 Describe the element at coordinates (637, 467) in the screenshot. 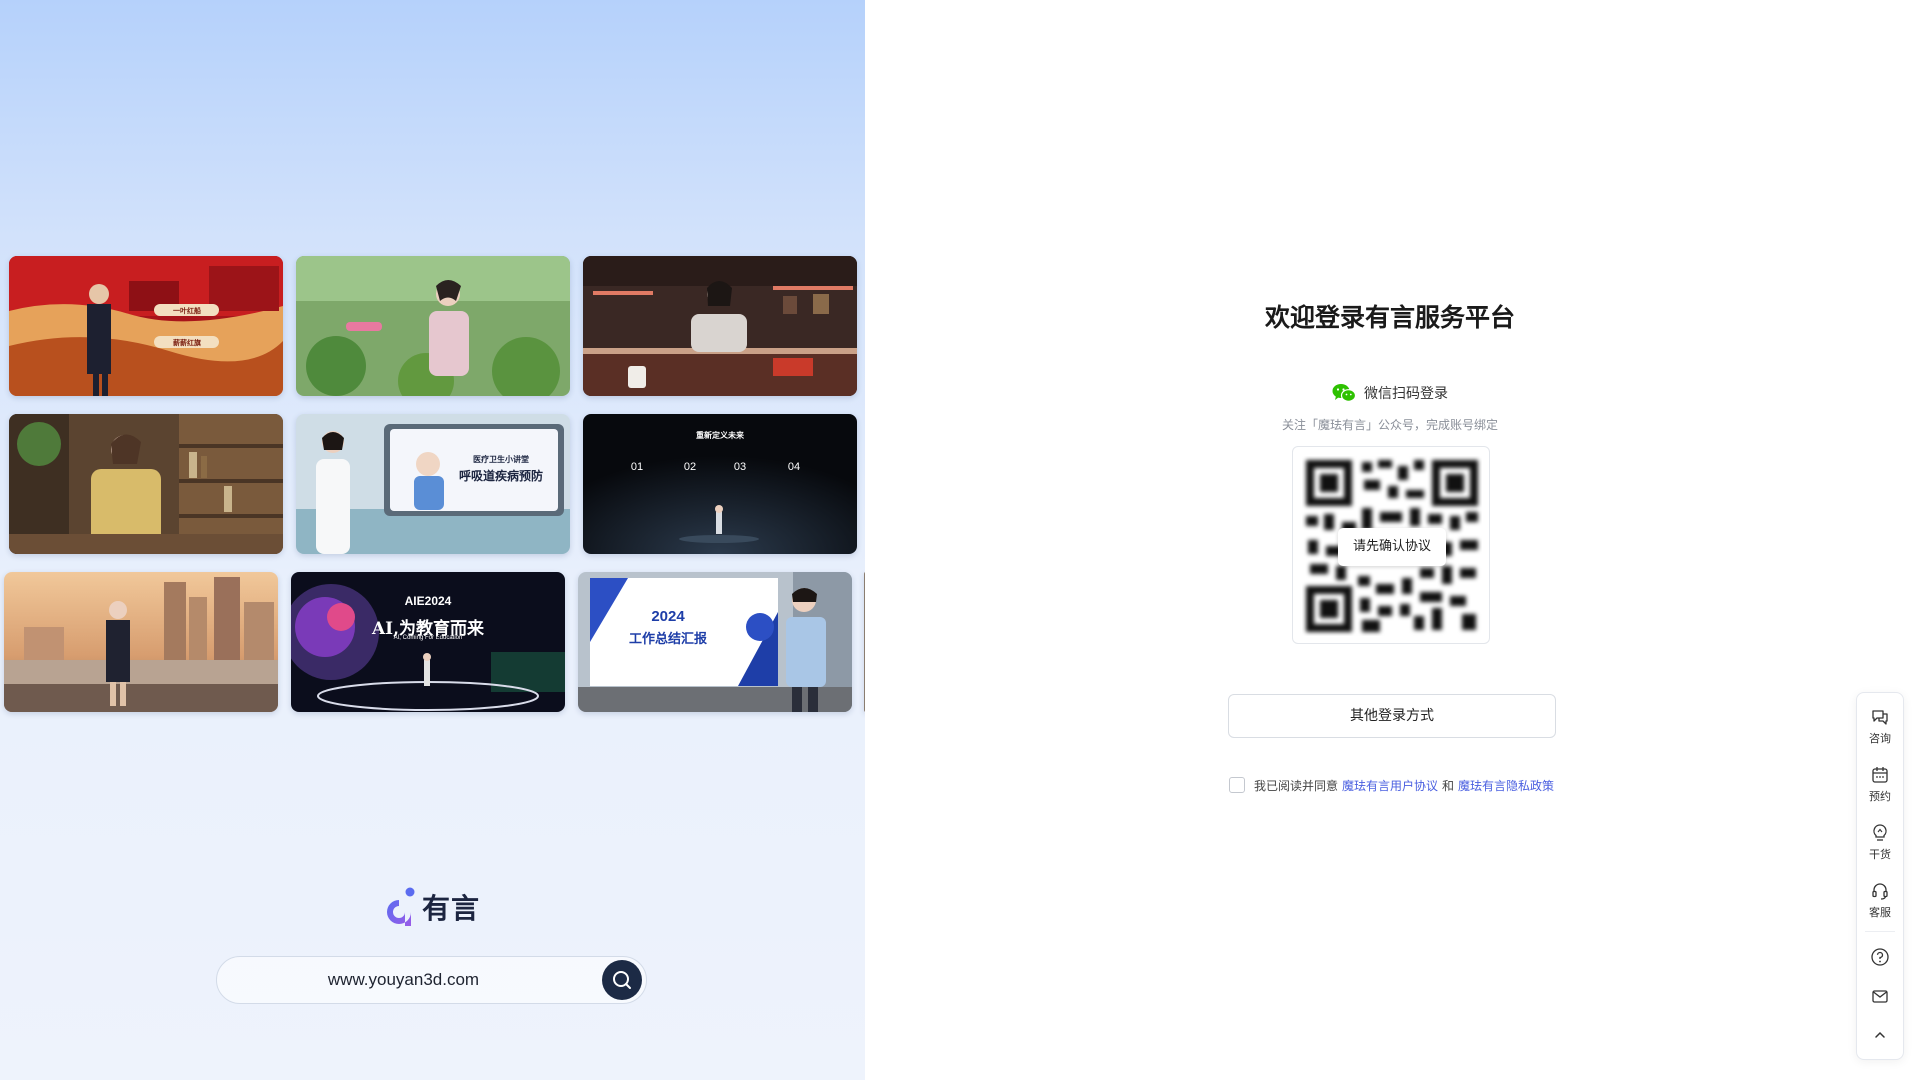

I see `thumbnail-caption: 01` at that location.